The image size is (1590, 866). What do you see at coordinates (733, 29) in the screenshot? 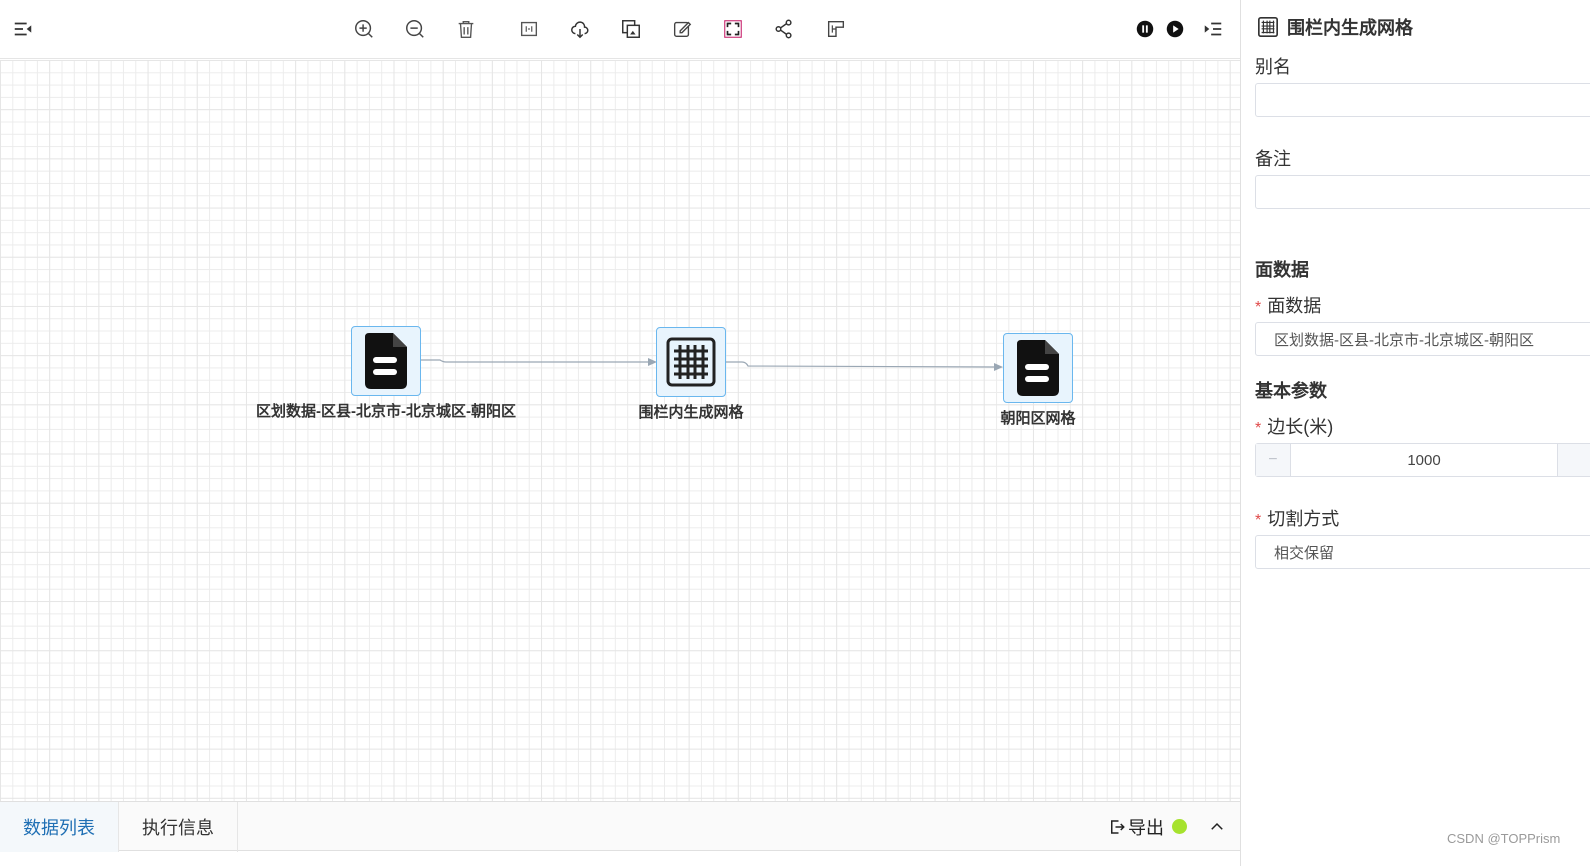
I see `fullscreen-icon` at bounding box center [733, 29].